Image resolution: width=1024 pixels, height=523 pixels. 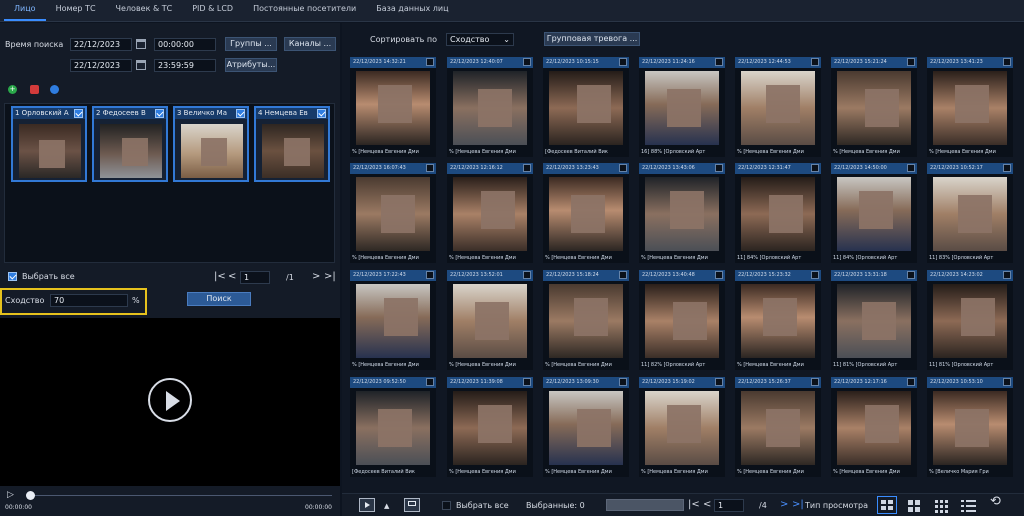 What do you see at coordinates (12, 276) in the screenshot?
I see `select-all-checkbox` at bounding box center [12, 276].